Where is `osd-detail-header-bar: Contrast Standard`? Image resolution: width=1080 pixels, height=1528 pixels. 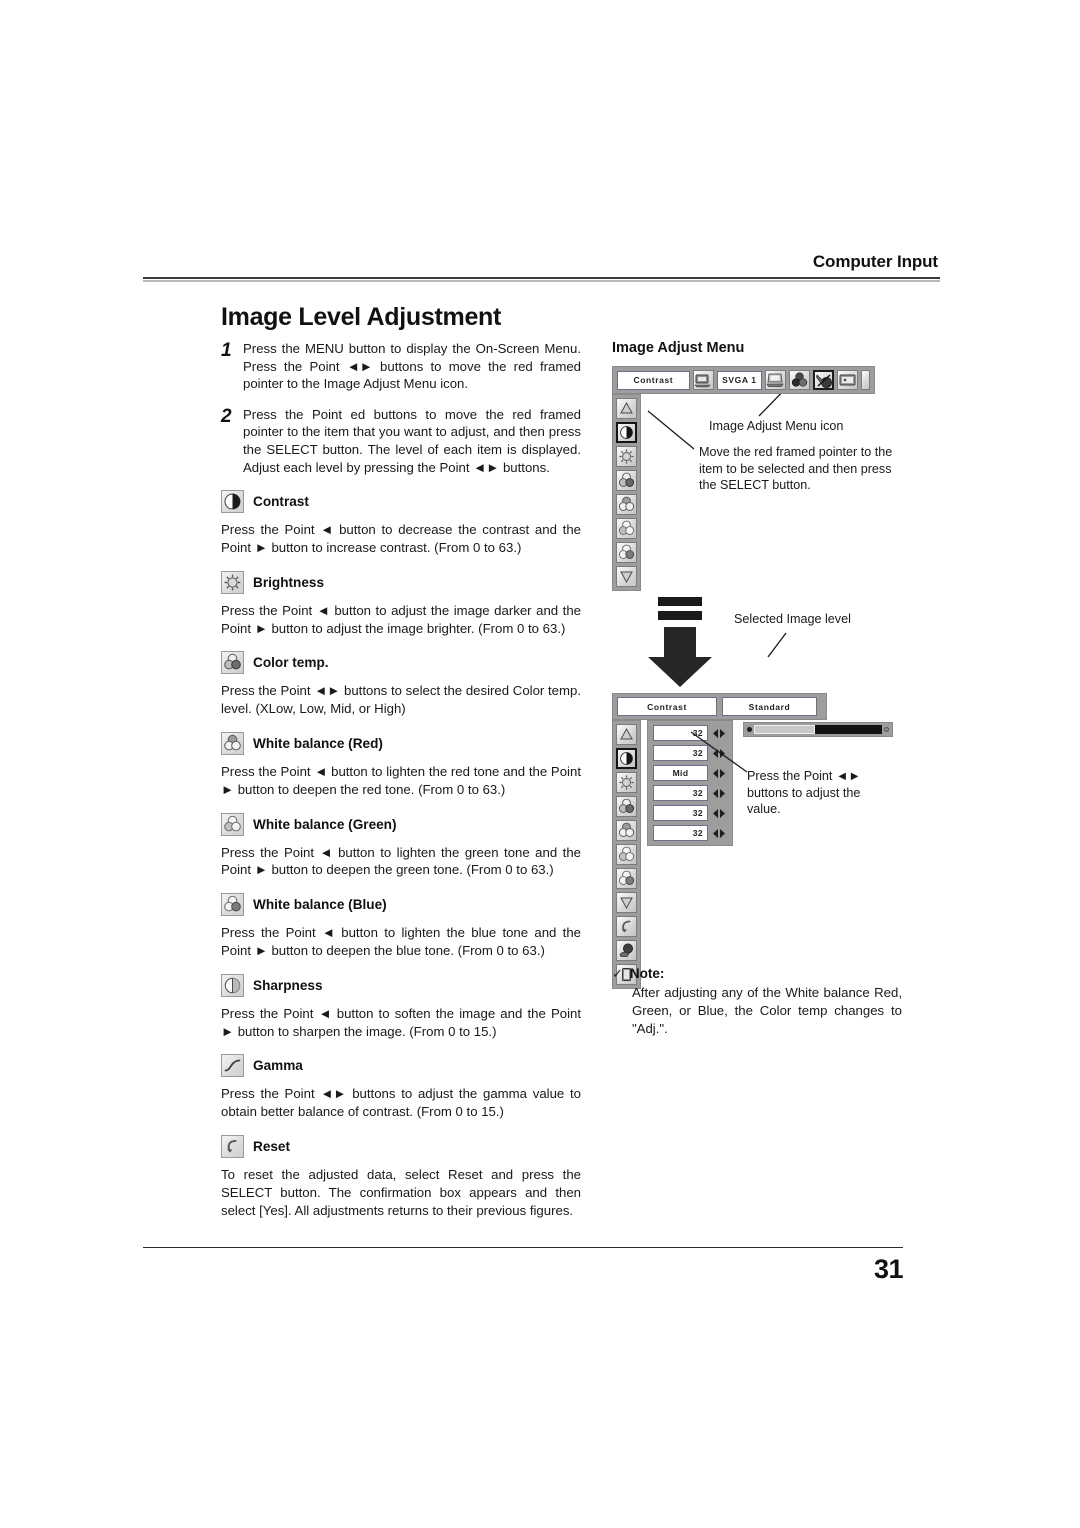 osd-detail-header-bar: Contrast Standard is located at coordinates (719, 706).